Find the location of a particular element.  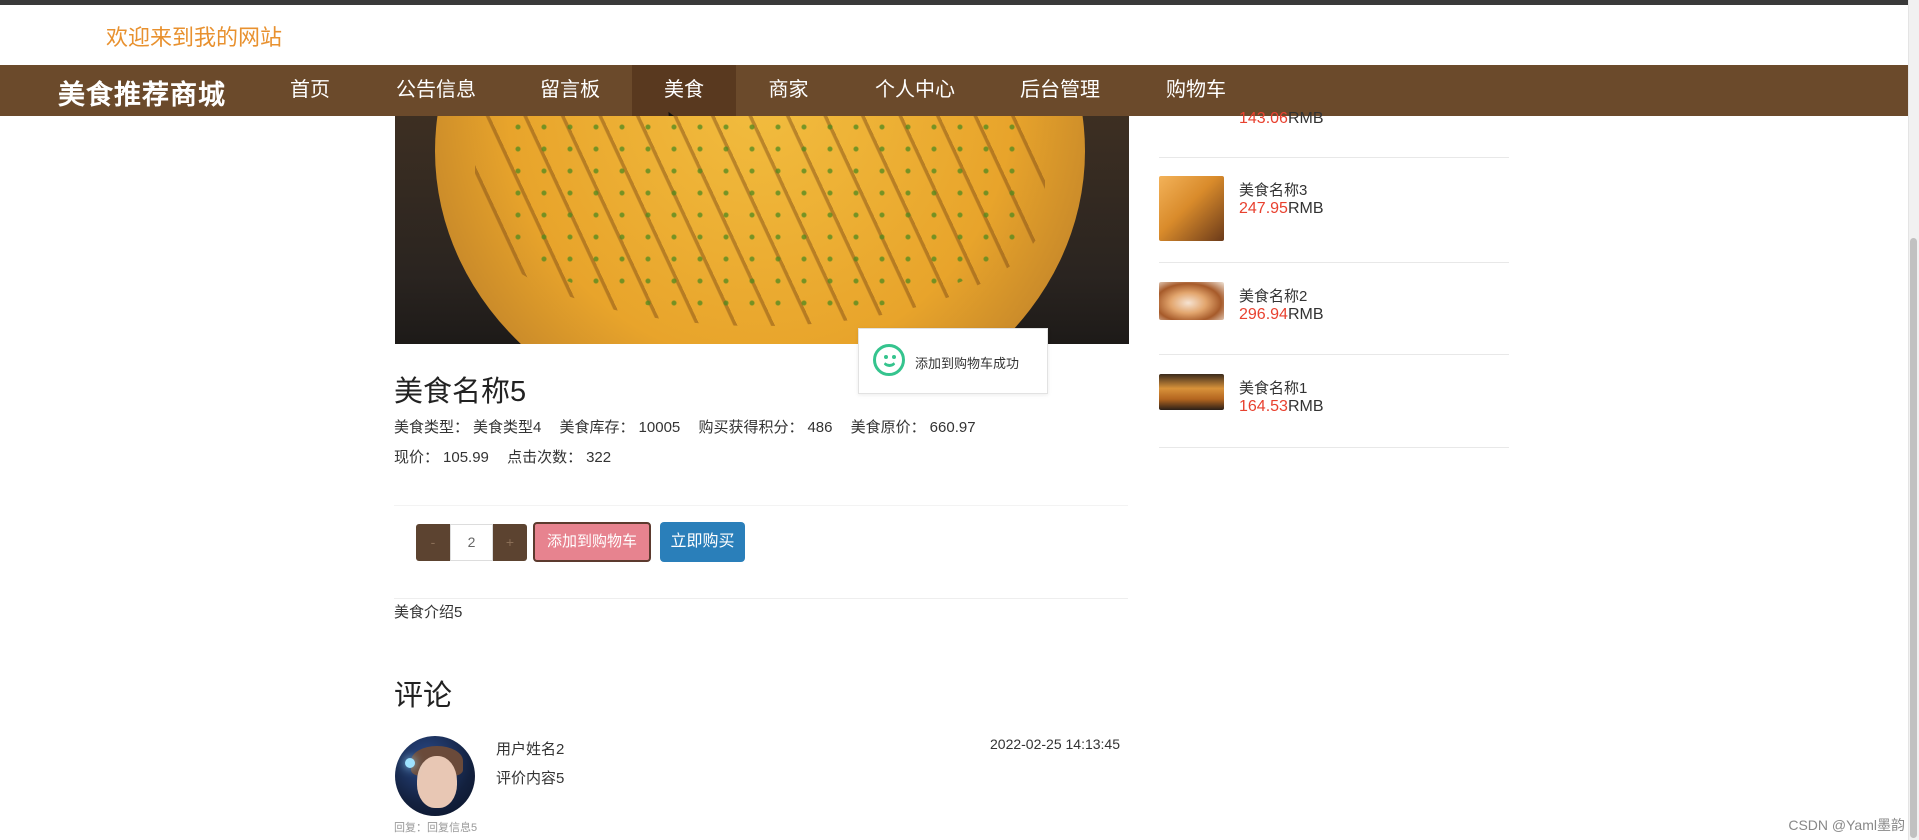

orig-price-value: 660.97 is located at coordinates (952, 427).